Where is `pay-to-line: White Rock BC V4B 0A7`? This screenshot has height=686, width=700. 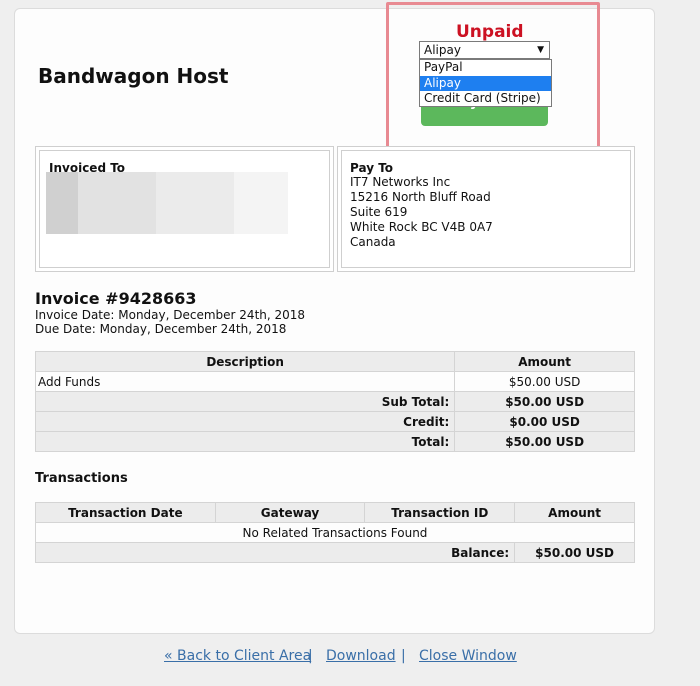
pay-to-line: White Rock BC V4B 0A7 is located at coordinates (421, 227).